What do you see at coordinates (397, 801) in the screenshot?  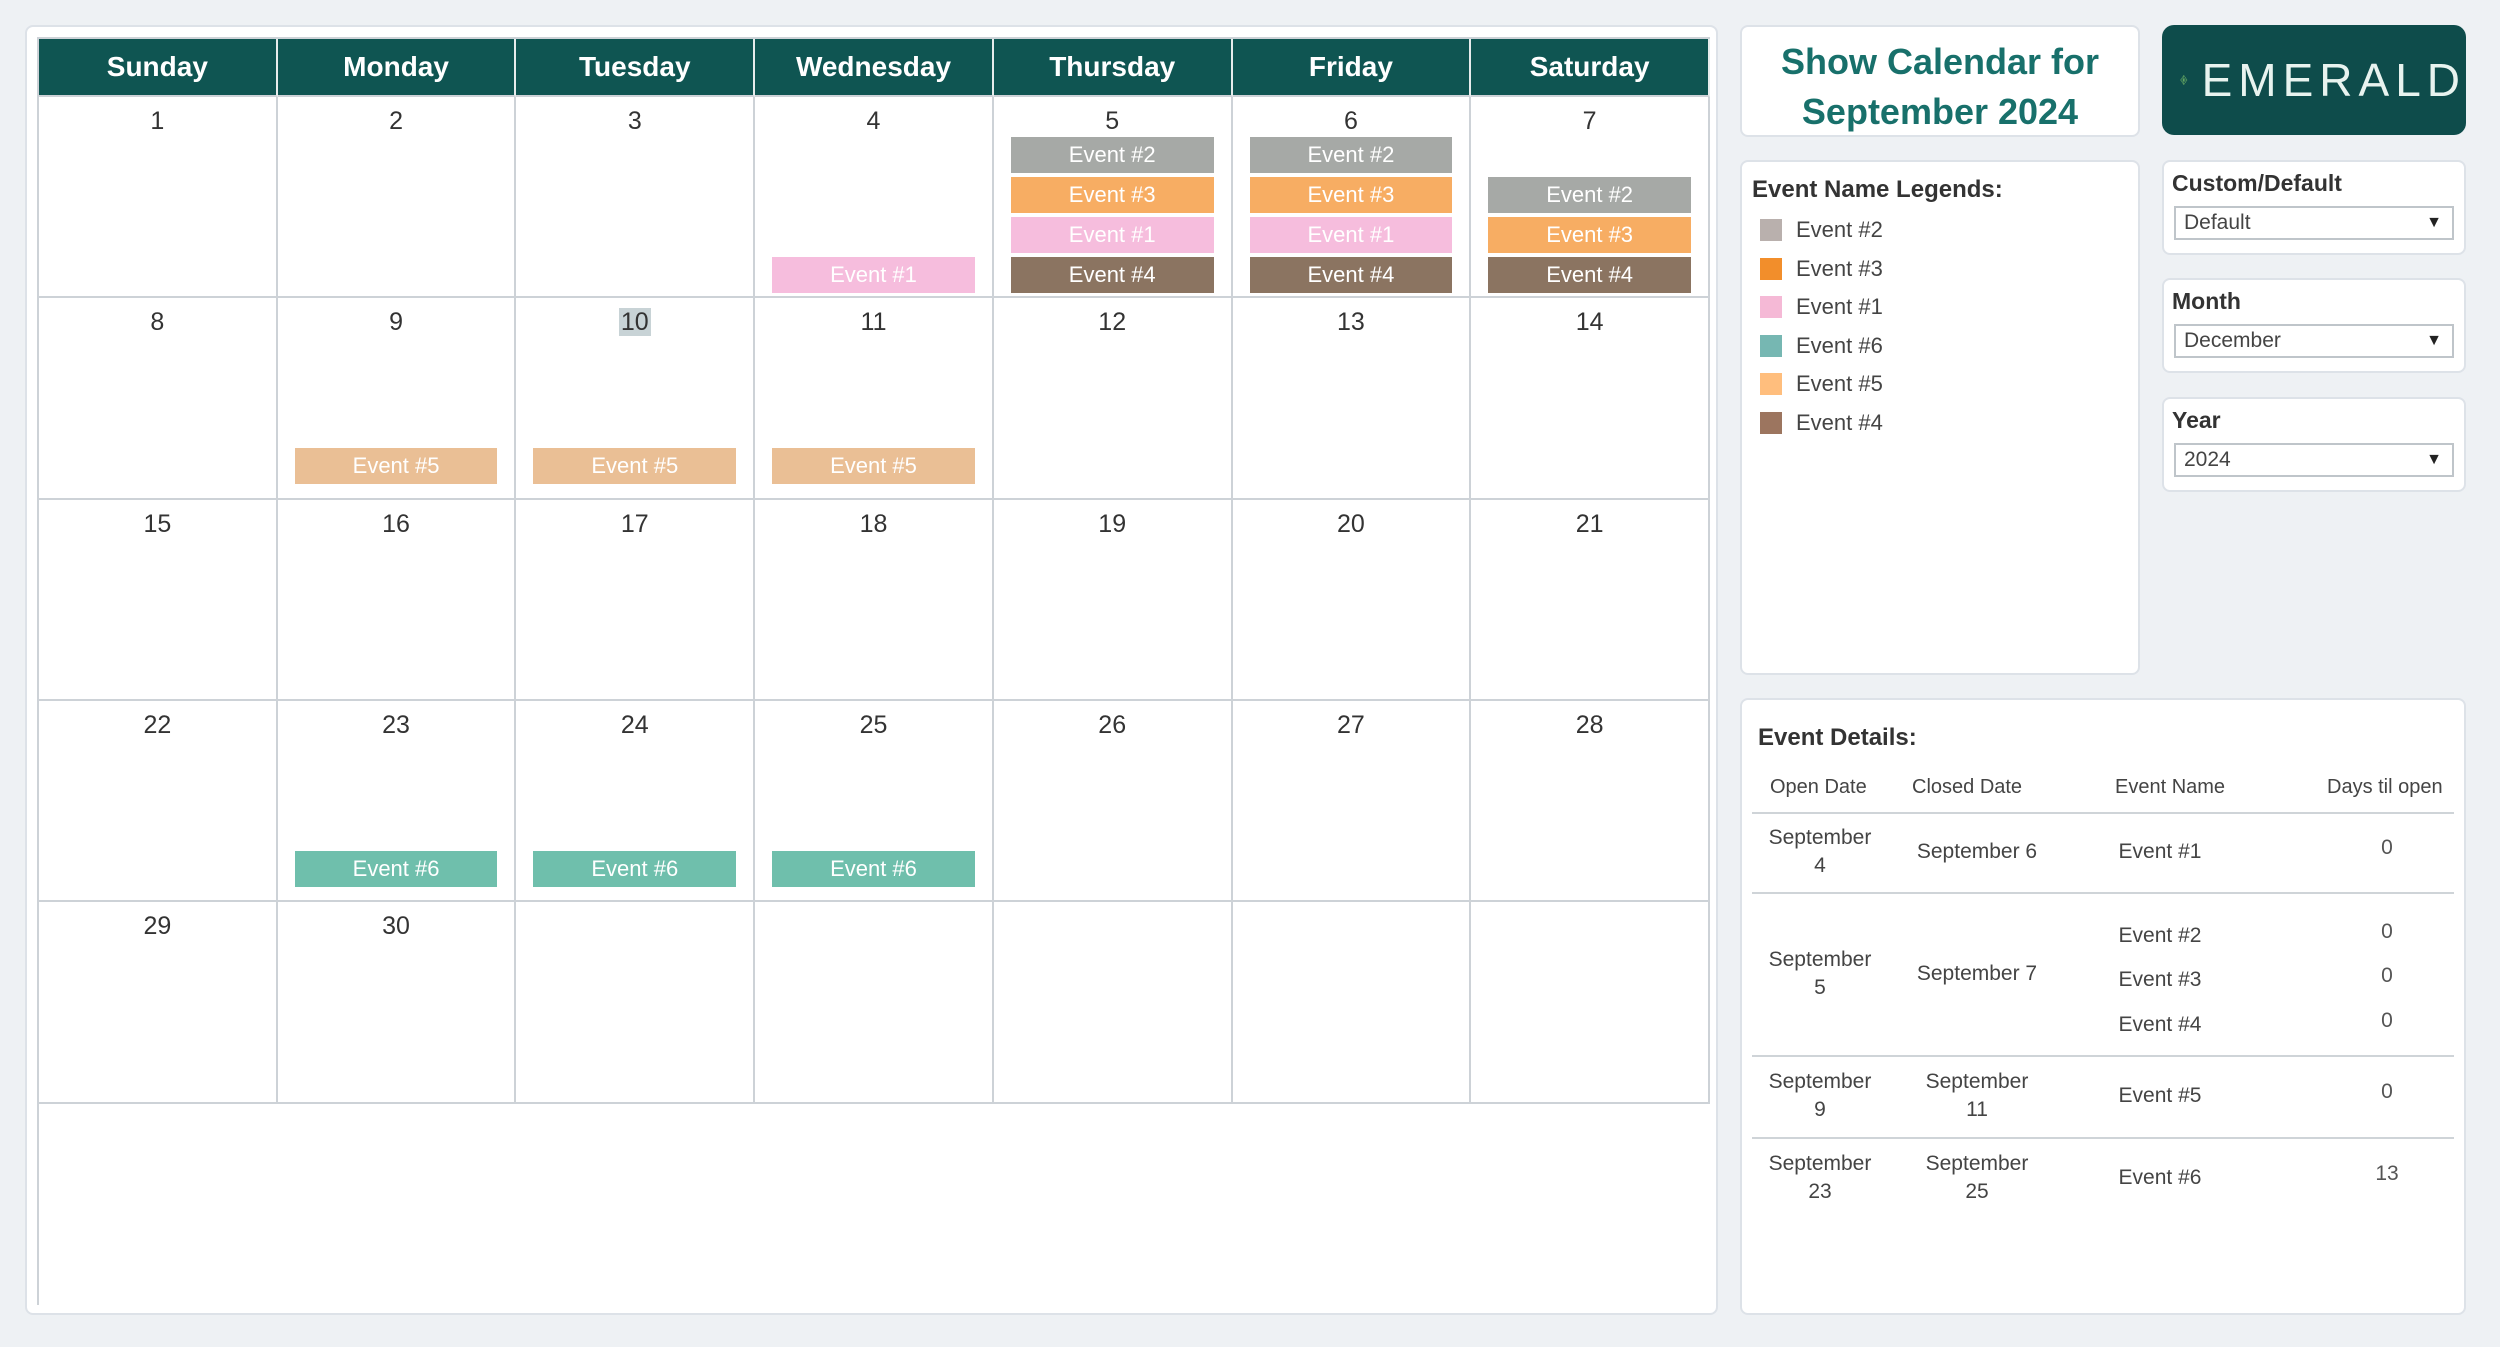 I see `calendar-day-cell: 23 Event #6` at bounding box center [397, 801].